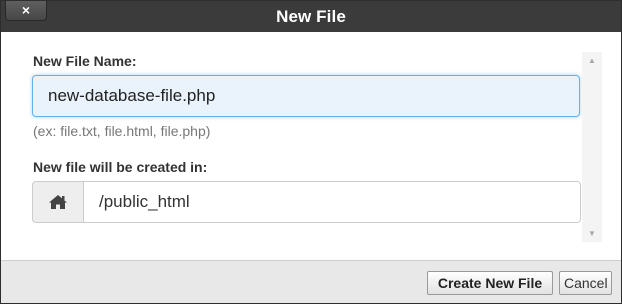  I want to click on scrollbar: ▲ ▼, so click(592, 147).